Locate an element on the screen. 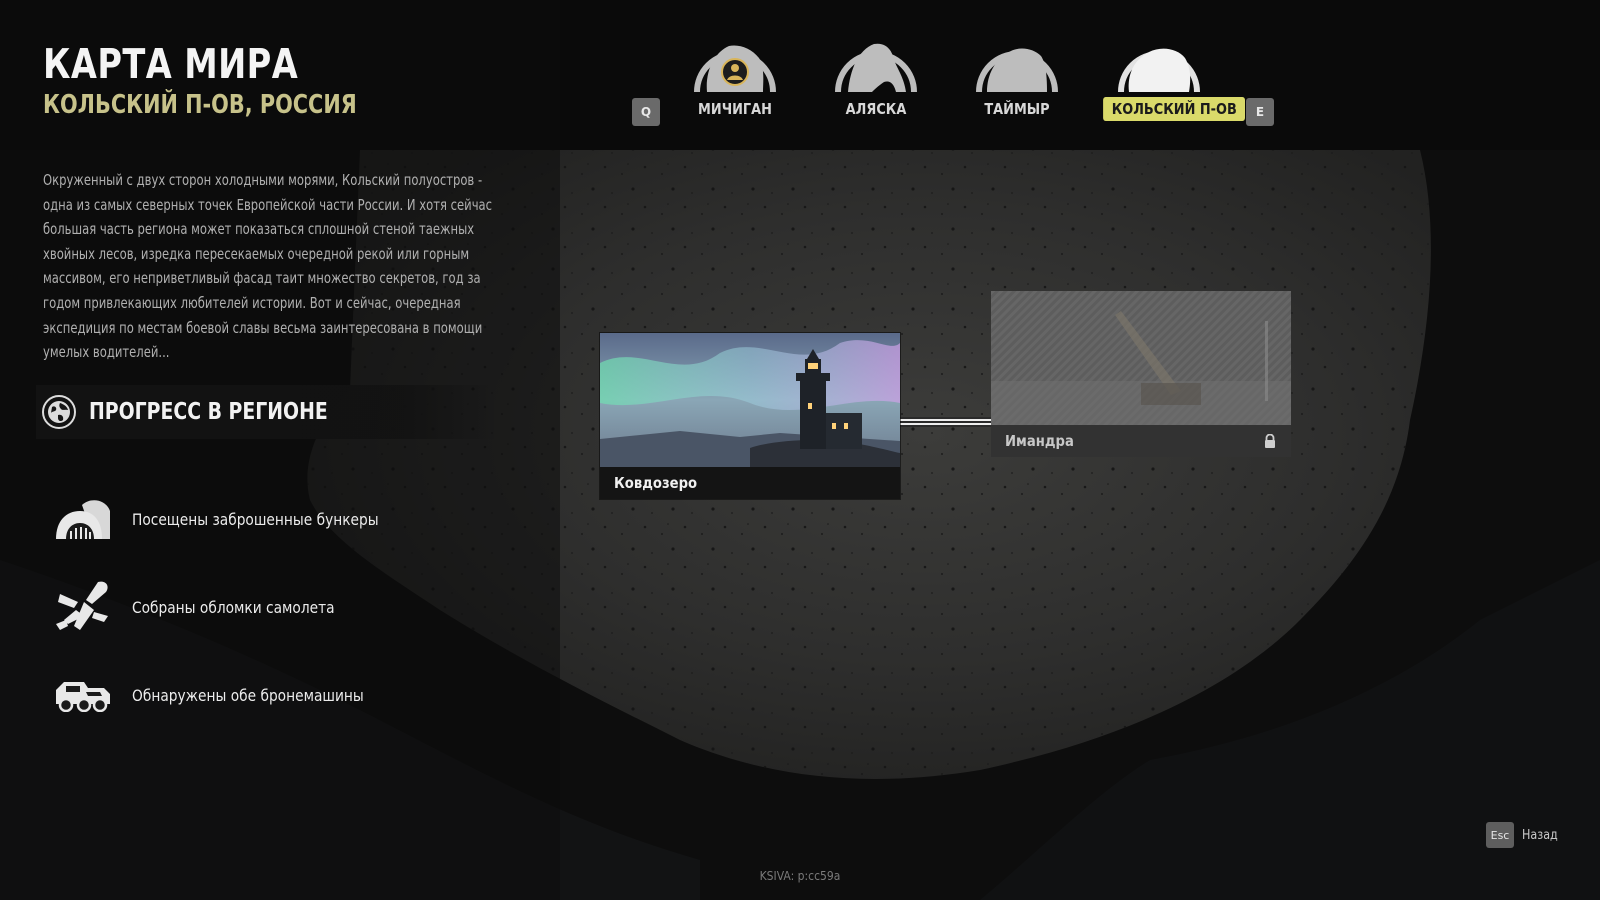 Image resolution: width=1600 pixels, height=900 pixels. prev-region-key: Q is located at coordinates (646, 112).